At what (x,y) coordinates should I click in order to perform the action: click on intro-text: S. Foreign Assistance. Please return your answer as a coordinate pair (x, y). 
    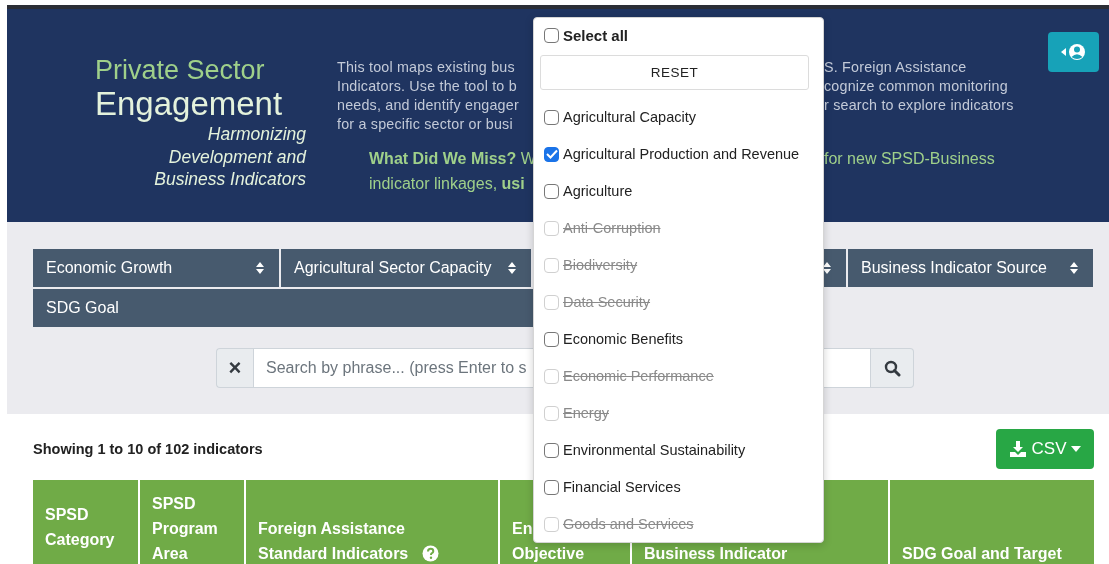
    Looking at the image, I should click on (896, 67).